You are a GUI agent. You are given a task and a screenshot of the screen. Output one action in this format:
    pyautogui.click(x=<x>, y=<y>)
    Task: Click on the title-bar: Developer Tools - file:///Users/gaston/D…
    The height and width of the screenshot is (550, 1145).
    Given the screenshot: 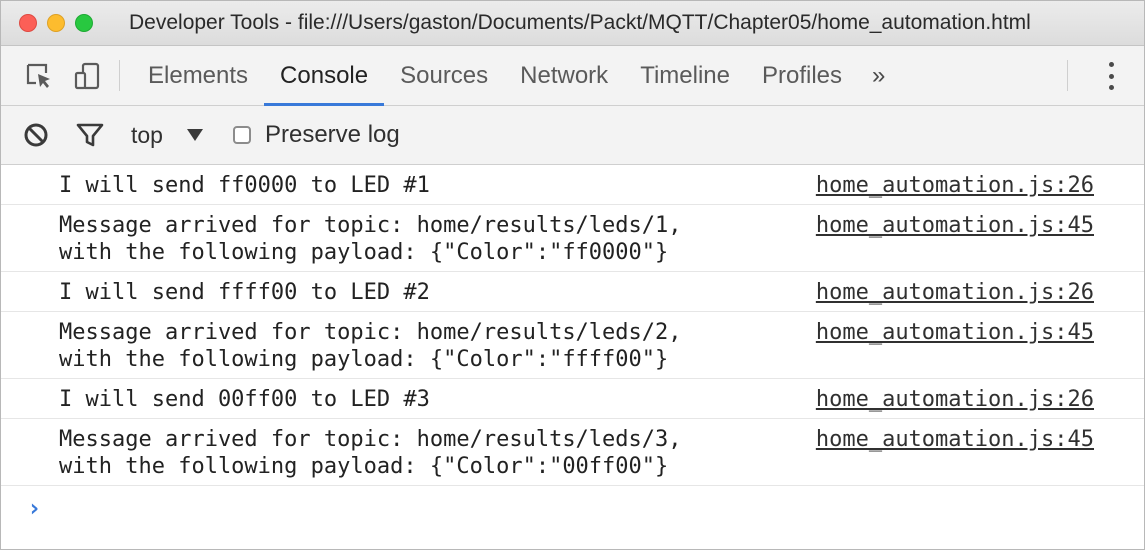 What is the action you would take?
    pyautogui.click(x=572, y=23)
    